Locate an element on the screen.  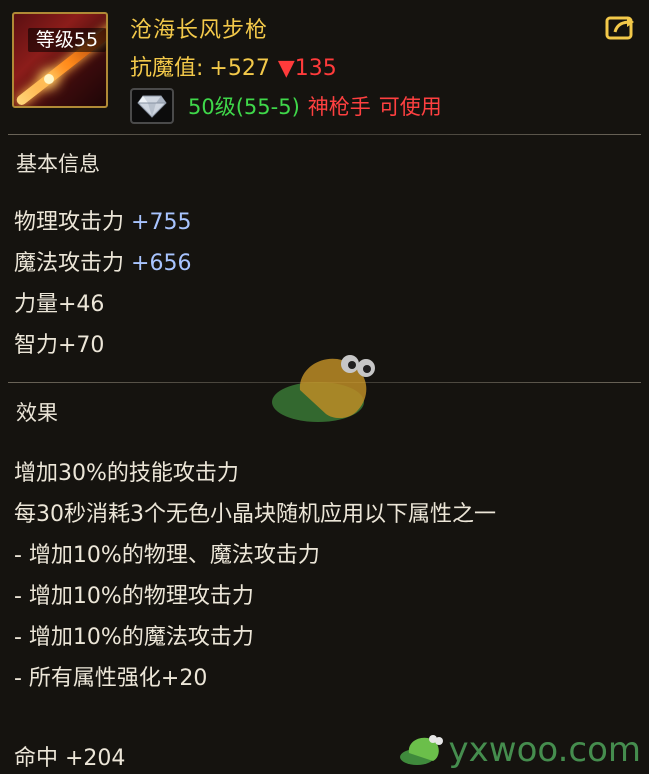
divider is located at coordinates (324, 134).